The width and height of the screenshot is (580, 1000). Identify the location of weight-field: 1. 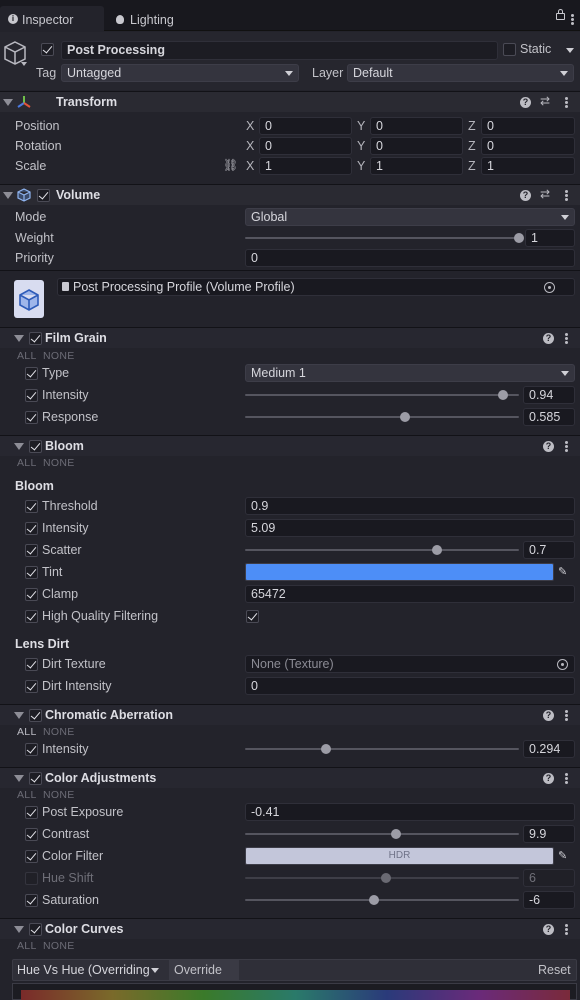
(550, 238).